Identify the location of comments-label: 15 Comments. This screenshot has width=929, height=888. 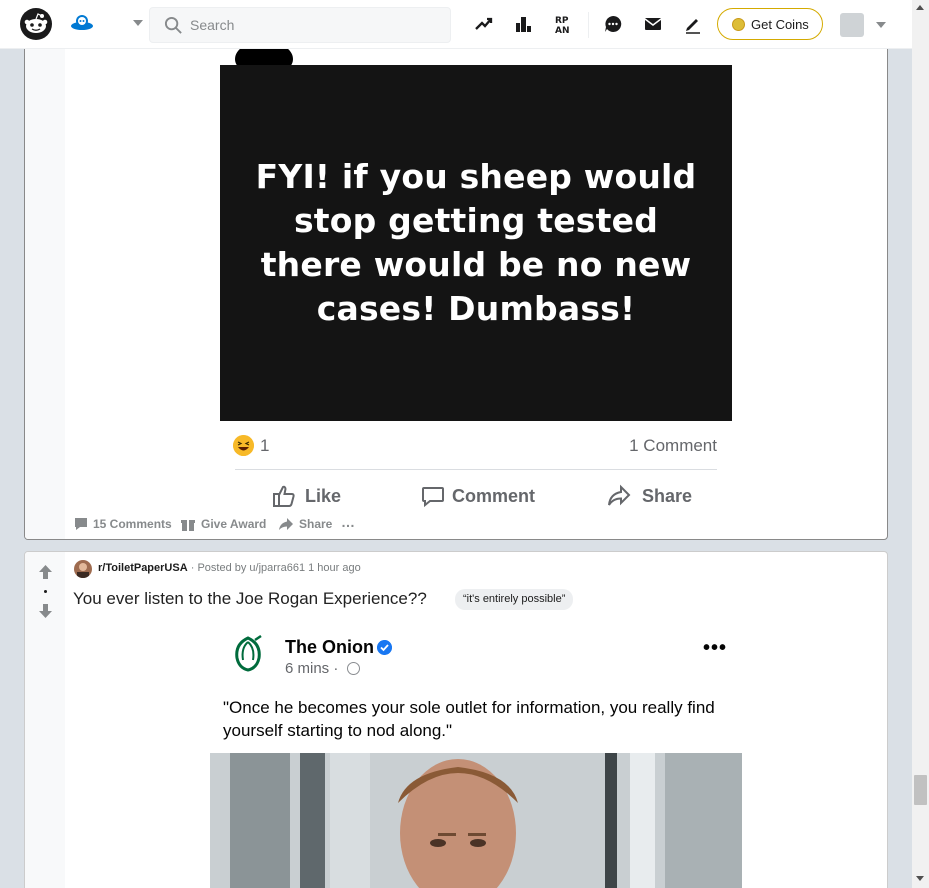
(132, 524).